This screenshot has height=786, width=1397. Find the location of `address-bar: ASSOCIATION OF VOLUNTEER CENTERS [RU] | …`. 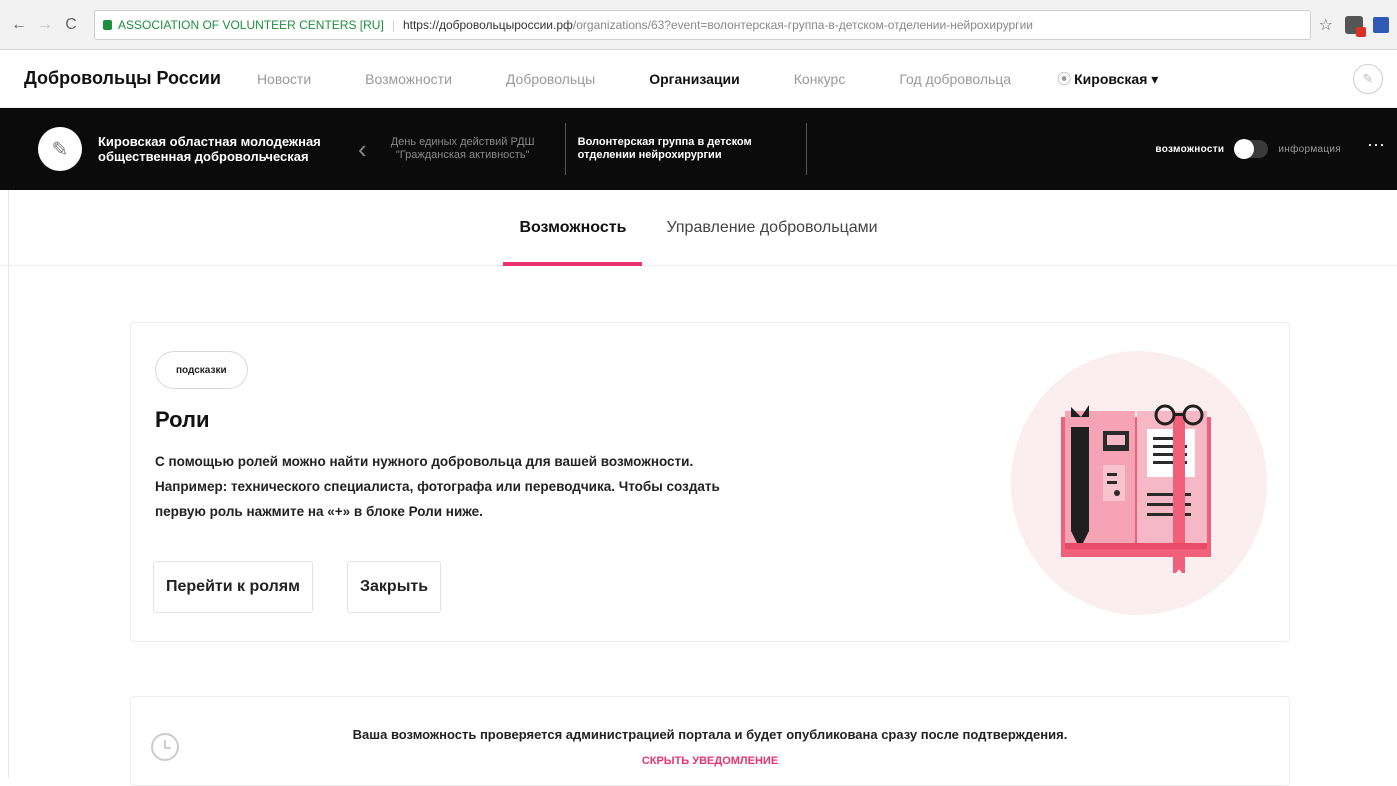

address-bar: ASSOCIATION OF VOLUNTEER CENTERS [RU] | … is located at coordinates (702, 24).